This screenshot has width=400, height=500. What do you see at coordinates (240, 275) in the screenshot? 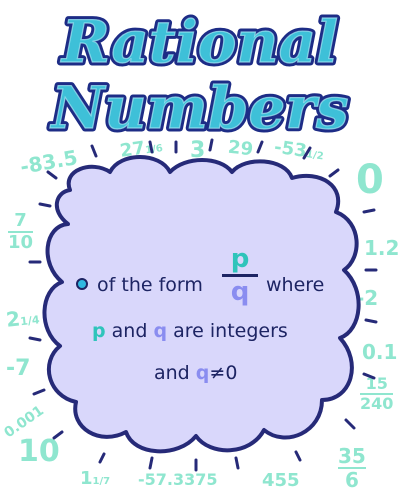
I see `fraction-p-over-q: p q` at bounding box center [240, 275].